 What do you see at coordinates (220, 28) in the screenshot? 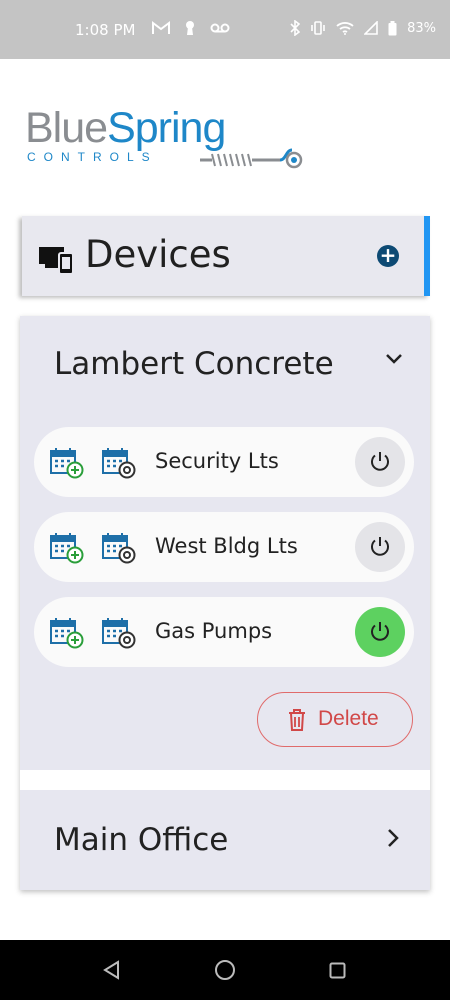
I see `voicemail-icon` at bounding box center [220, 28].